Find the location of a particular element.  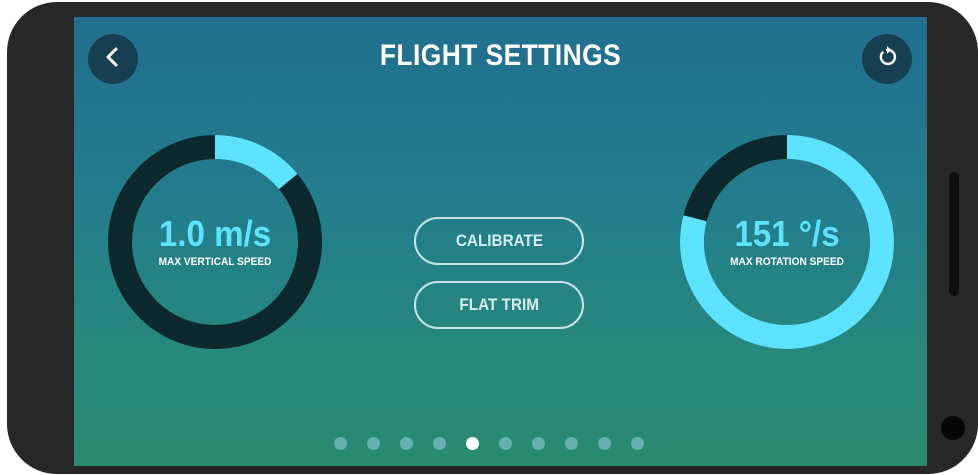

page-dot-active is located at coordinates (472, 443).